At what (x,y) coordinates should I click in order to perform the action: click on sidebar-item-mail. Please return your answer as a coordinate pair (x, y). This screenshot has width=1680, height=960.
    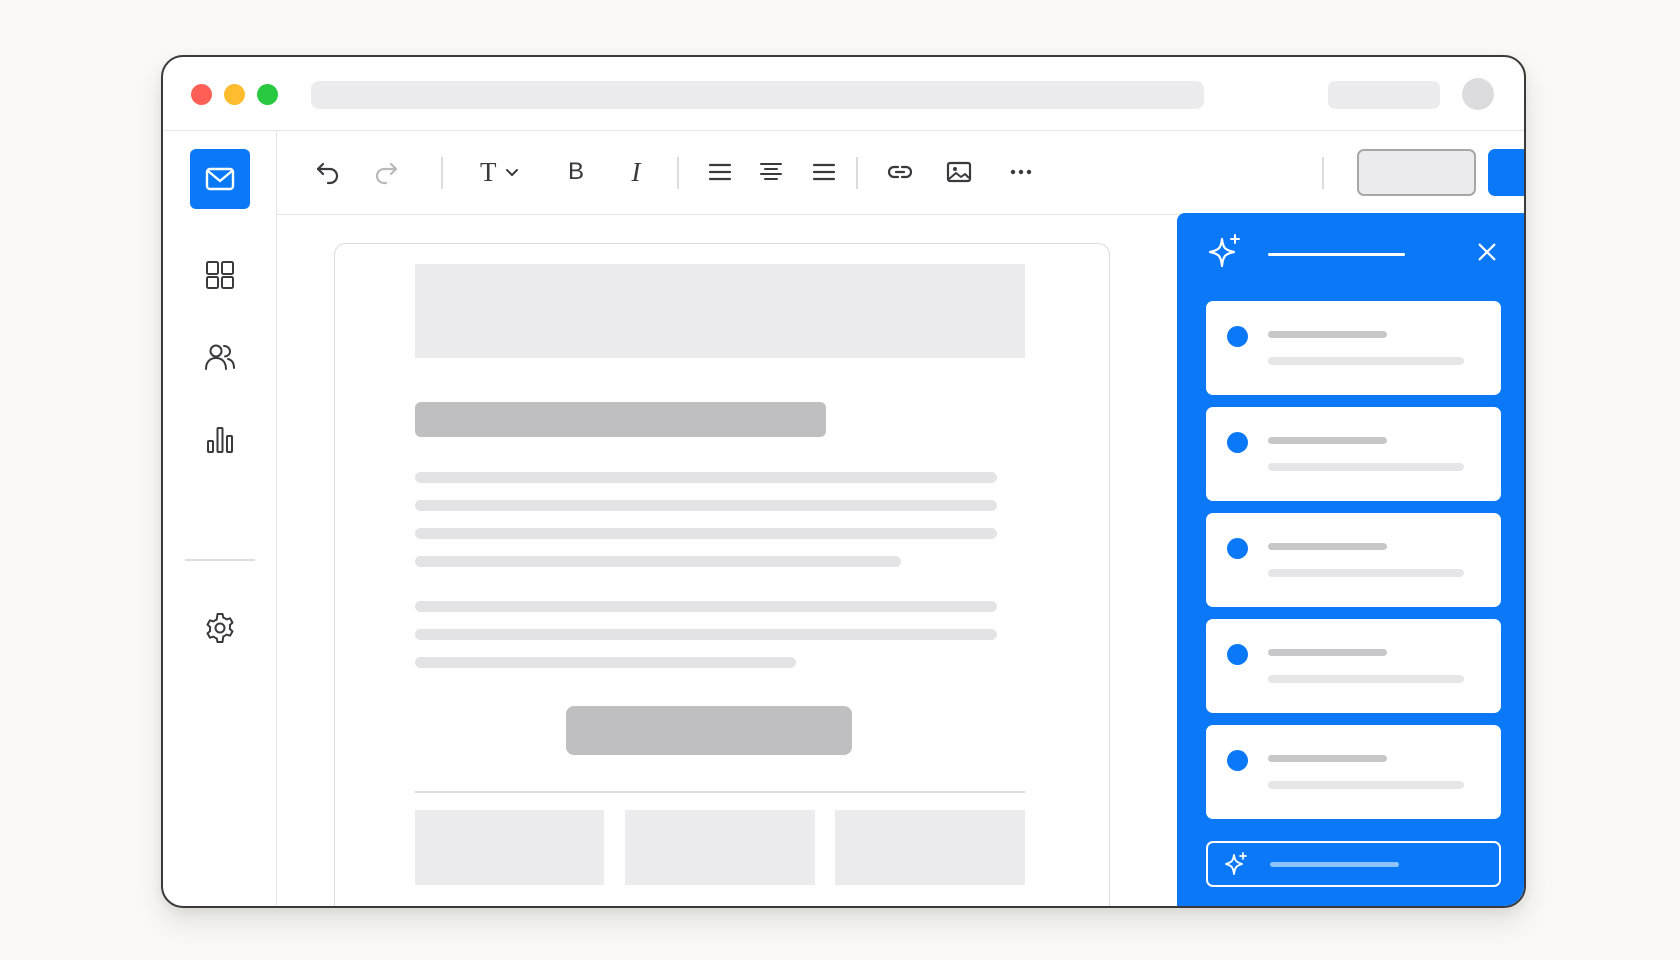
    Looking at the image, I should click on (220, 179).